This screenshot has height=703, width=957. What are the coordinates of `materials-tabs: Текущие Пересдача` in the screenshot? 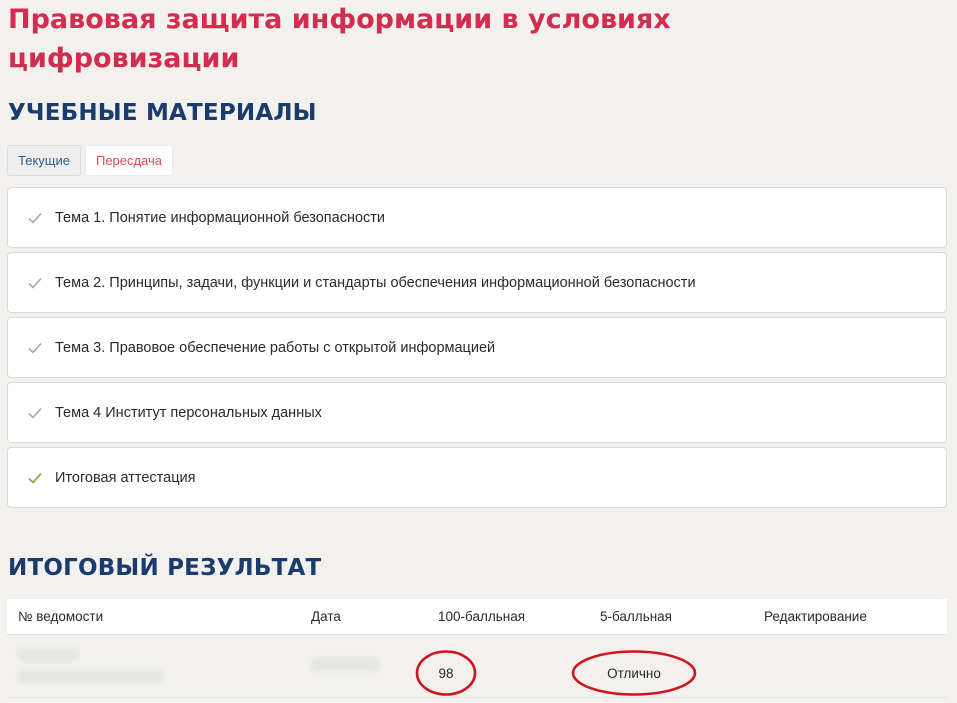 It's located at (90, 160).